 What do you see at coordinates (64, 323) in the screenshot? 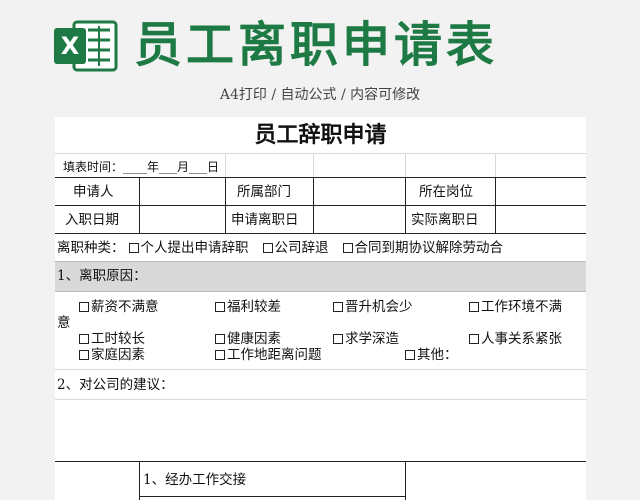
I see `reason-wrap-text: 意` at bounding box center [64, 323].